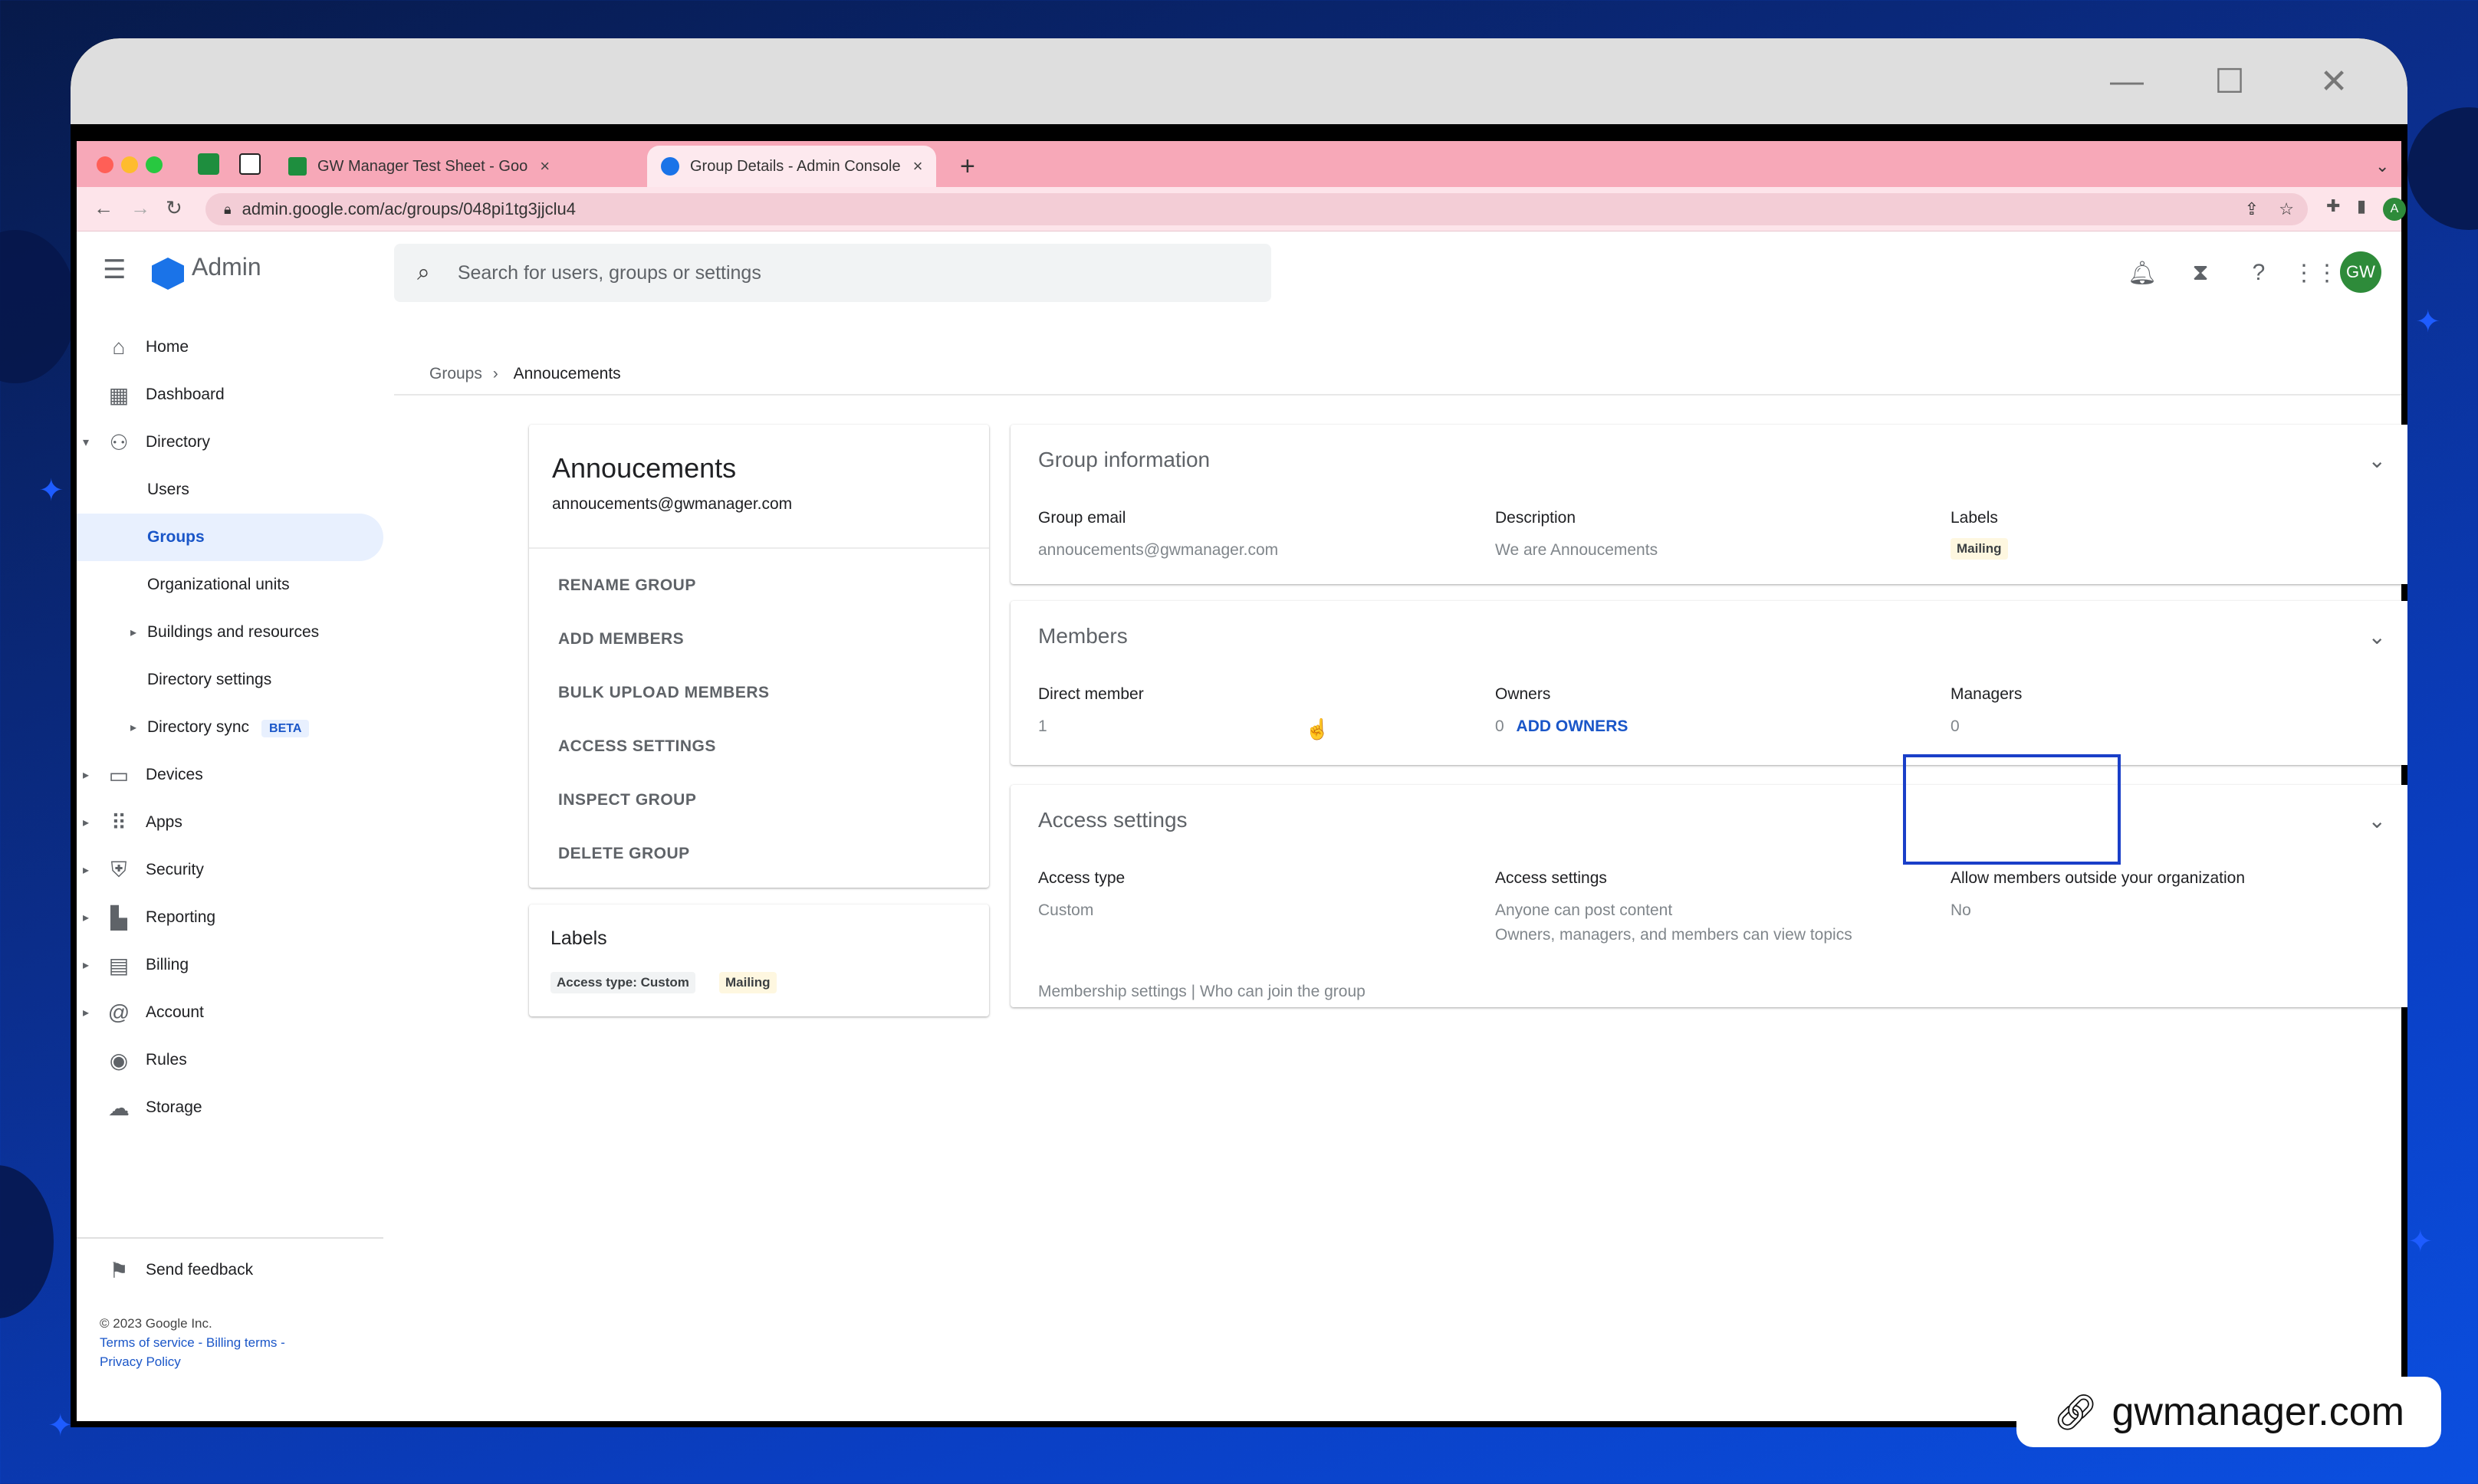 Image resolution: width=2478 pixels, height=1484 pixels. Describe the element at coordinates (2200, 273) in the screenshot. I see `hourglass-icon: ⧗` at that location.